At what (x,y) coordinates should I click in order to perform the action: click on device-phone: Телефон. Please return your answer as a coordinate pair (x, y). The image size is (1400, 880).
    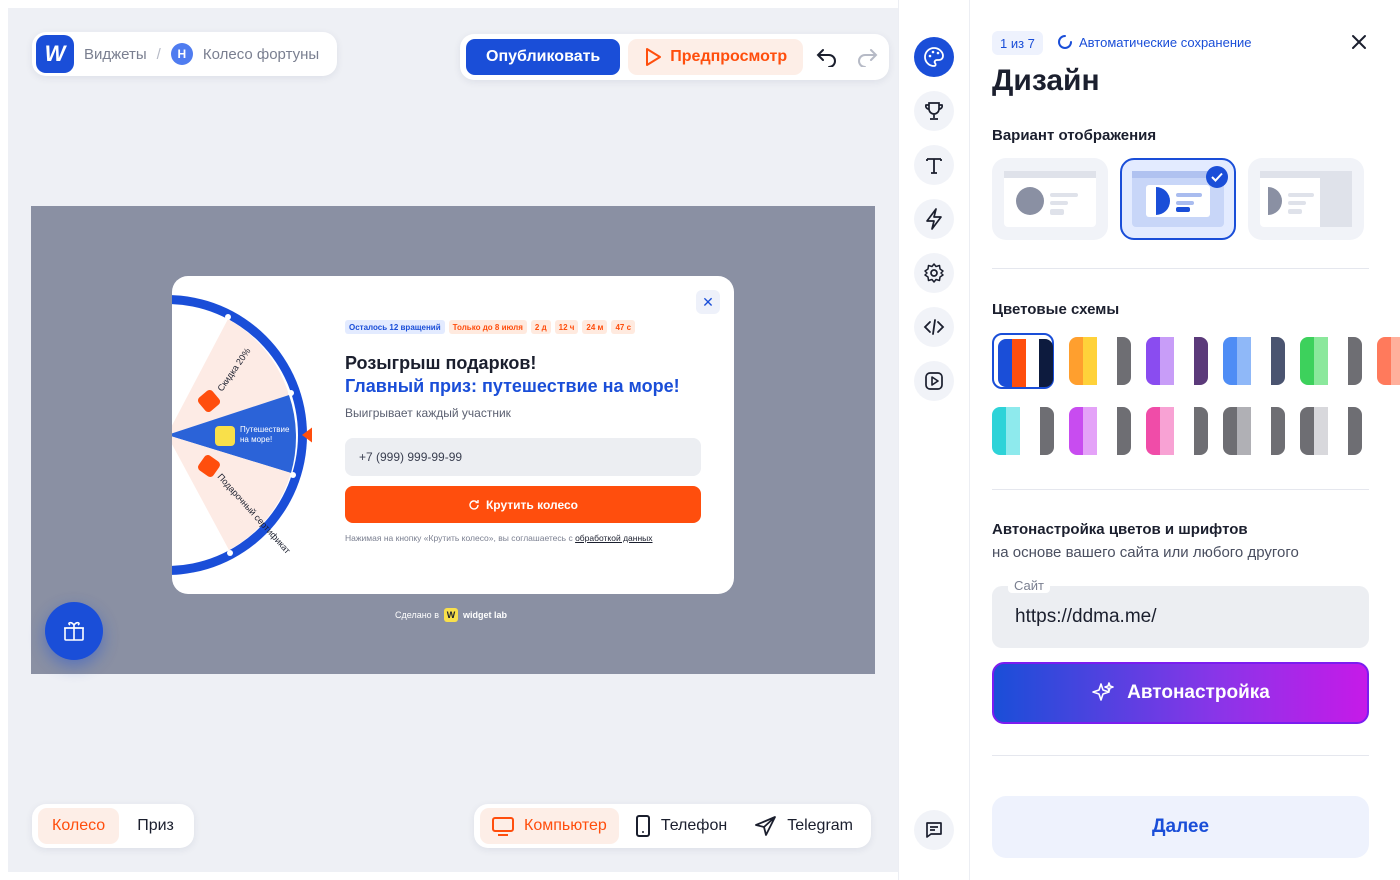
    Looking at the image, I should click on (681, 826).